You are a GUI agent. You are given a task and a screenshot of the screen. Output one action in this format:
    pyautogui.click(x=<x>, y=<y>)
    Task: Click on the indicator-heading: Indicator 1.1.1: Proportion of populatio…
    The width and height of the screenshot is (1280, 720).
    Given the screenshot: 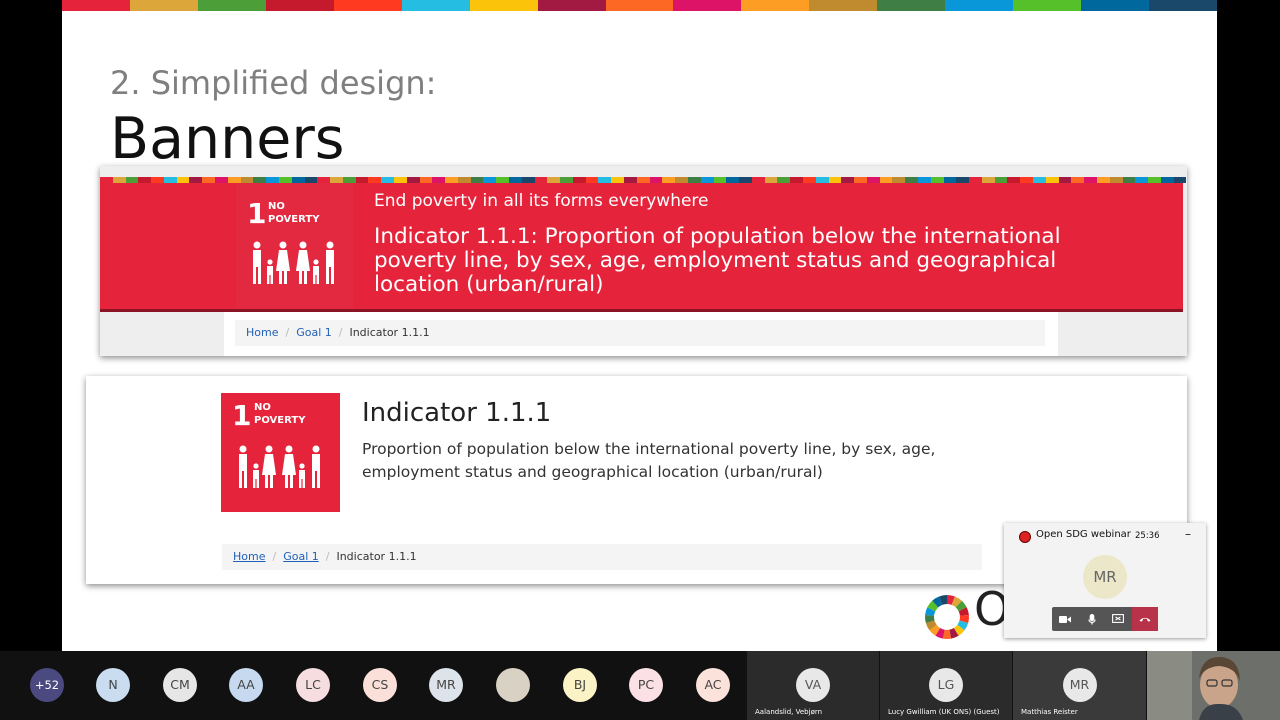 What is the action you would take?
    pyautogui.click(x=717, y=260)
    